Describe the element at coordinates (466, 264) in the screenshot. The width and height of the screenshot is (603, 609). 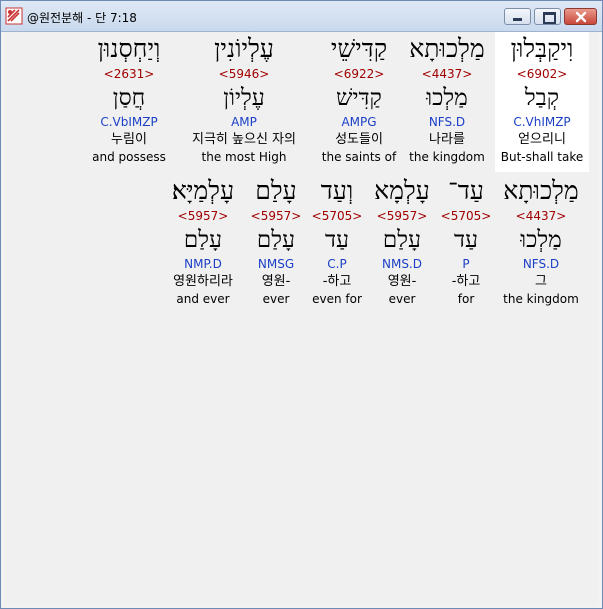
I see `parse-code: P` at that location.